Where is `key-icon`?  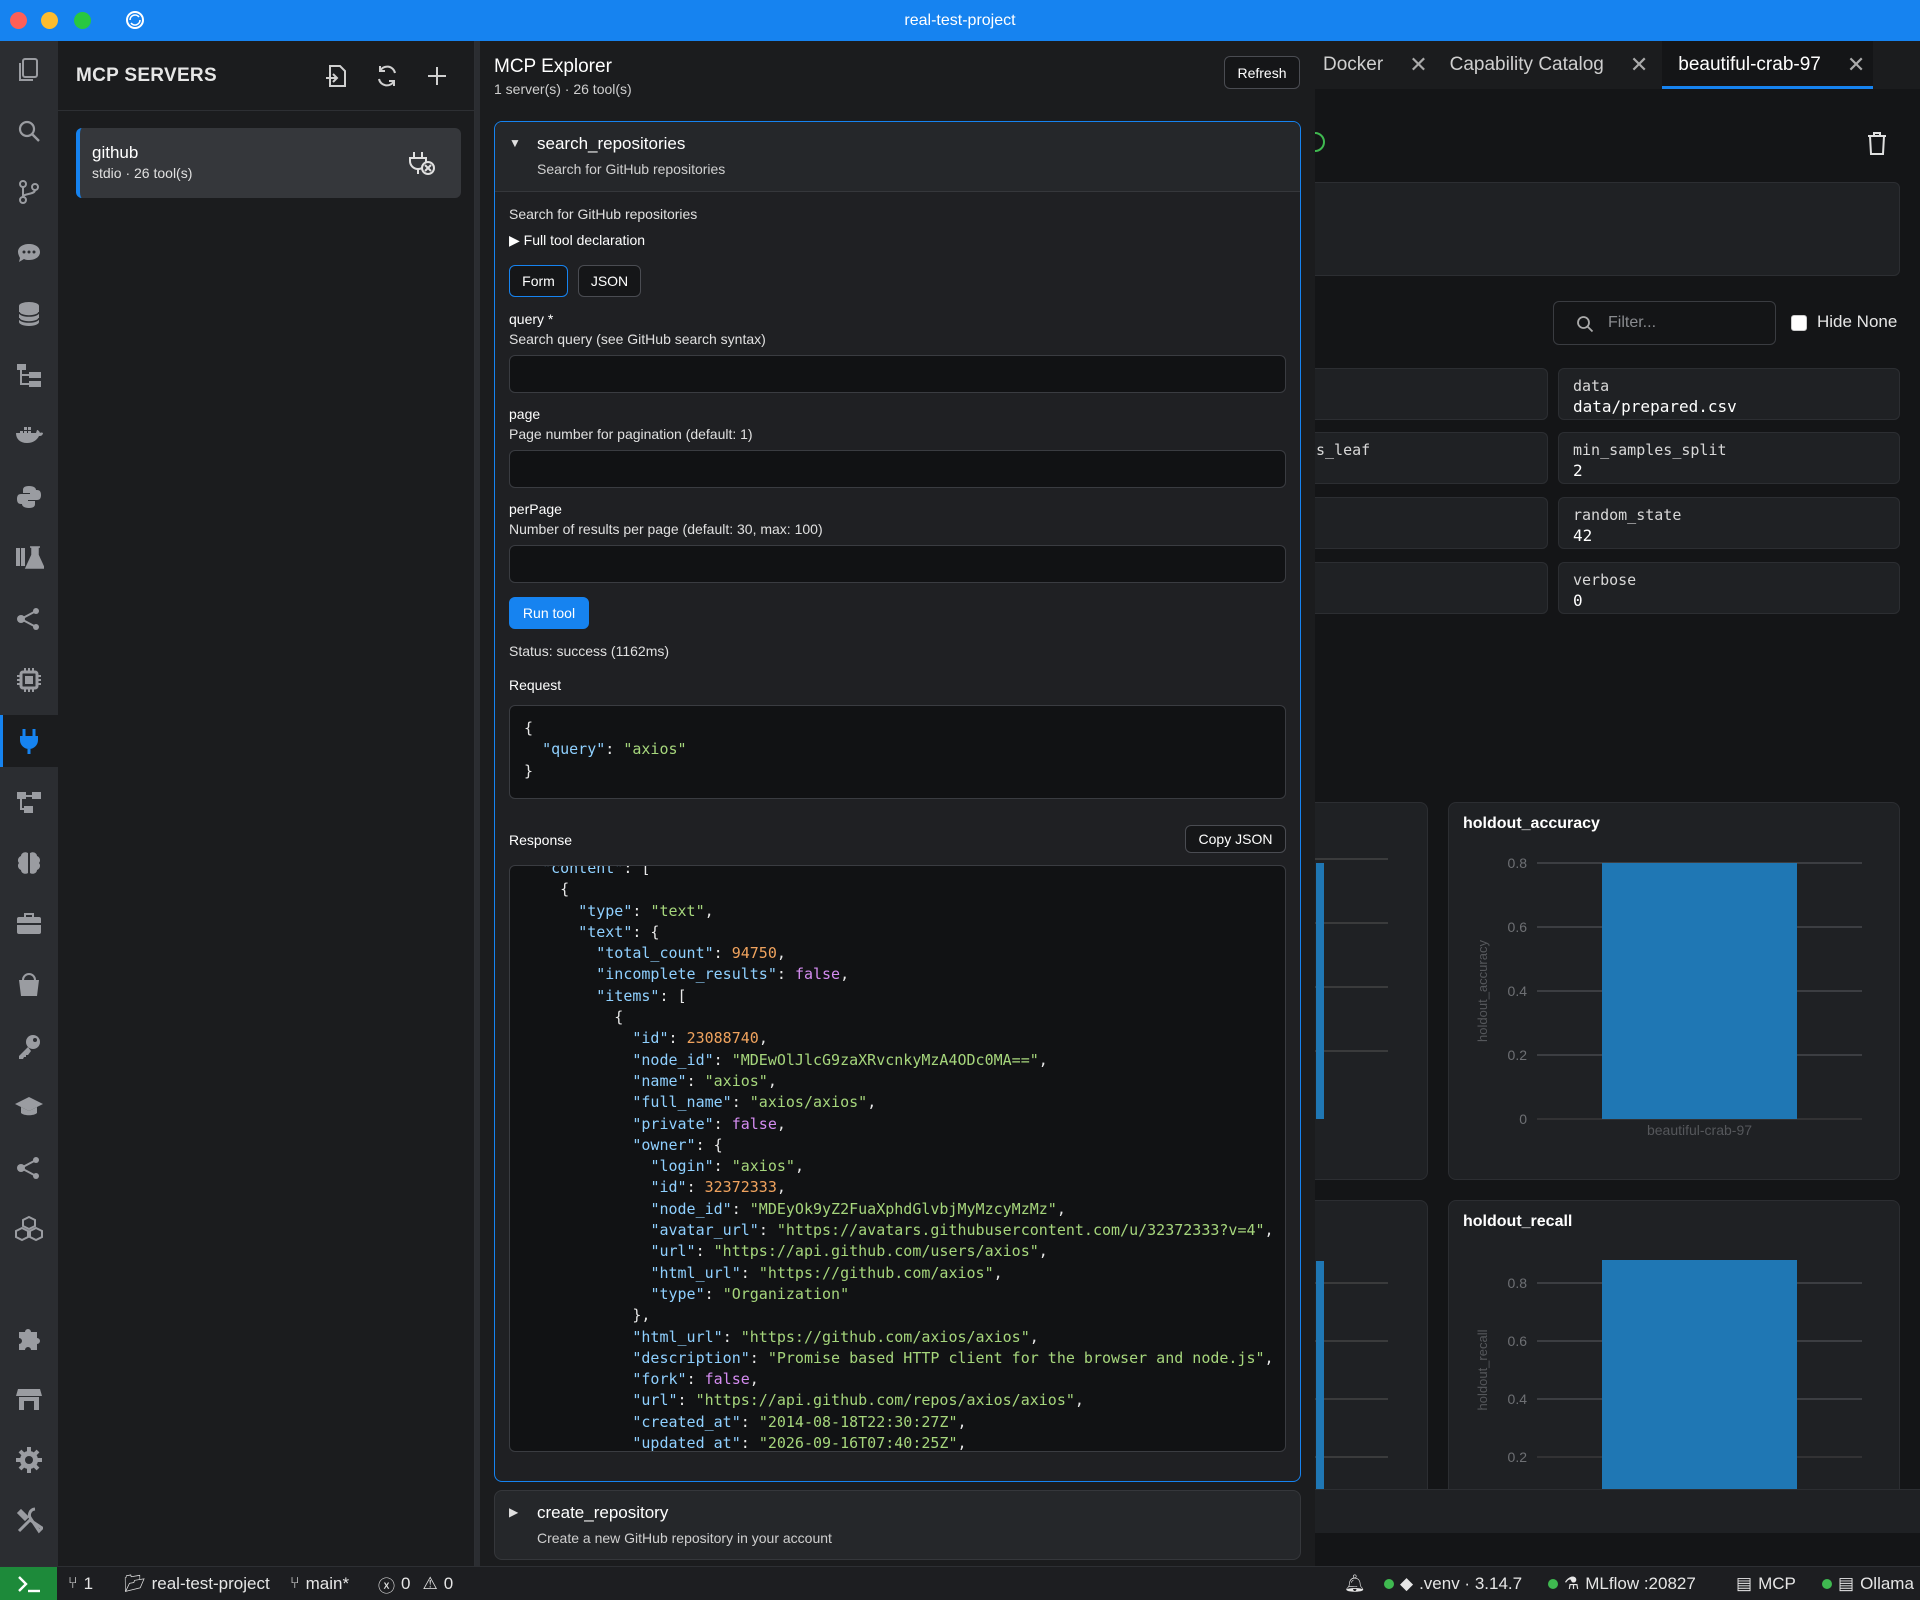 key-icon is located at coordinates (29, 1047).